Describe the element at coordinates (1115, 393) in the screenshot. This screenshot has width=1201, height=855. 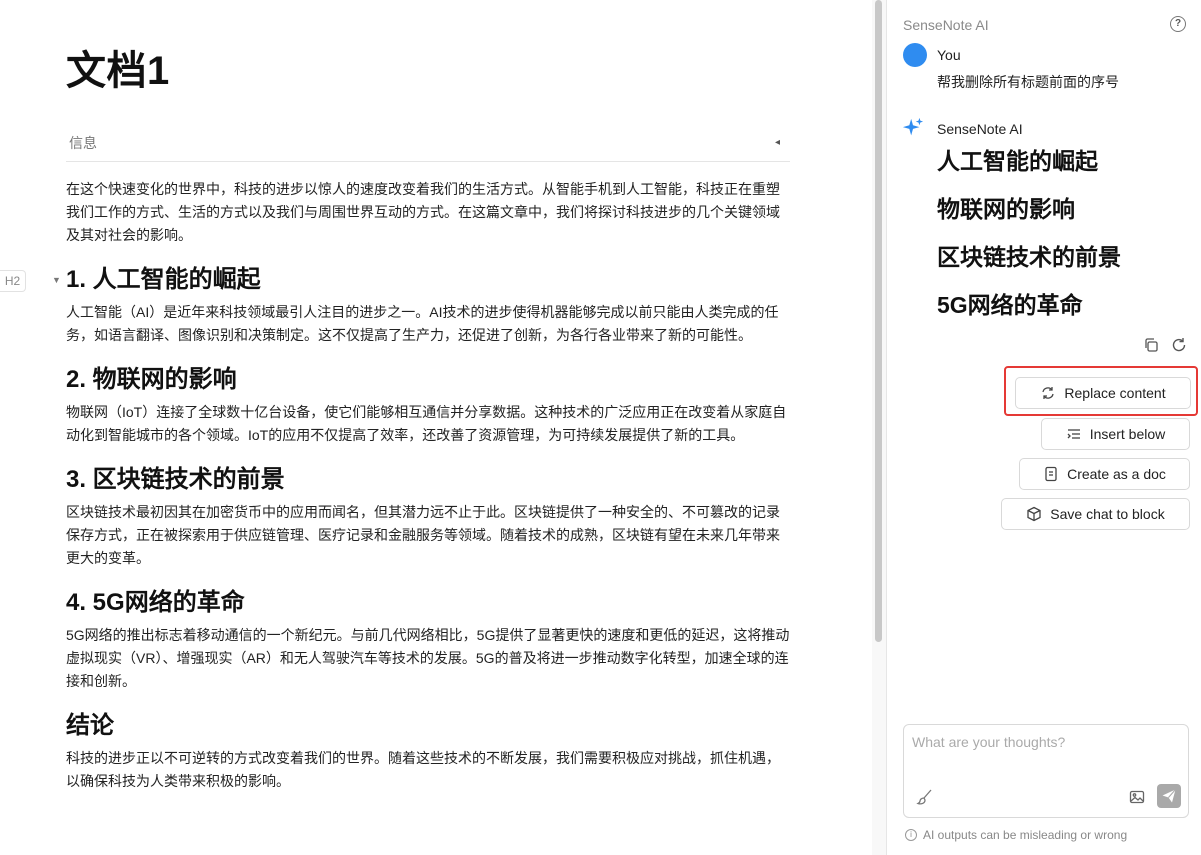
I see `replace-content-label: Replace content` at that location.